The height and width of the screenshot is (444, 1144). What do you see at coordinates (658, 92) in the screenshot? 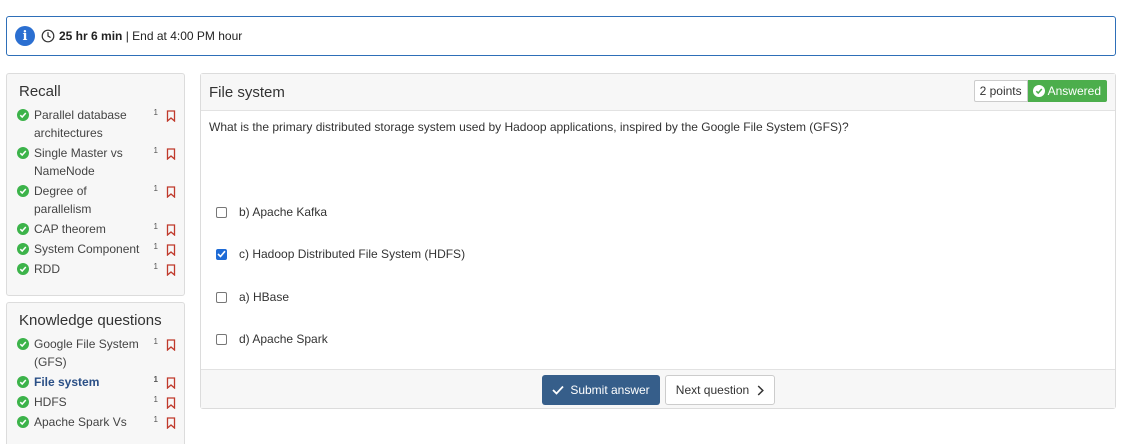
I see `question-header: File system 2 points Answered` at bounding box center [658, 92].